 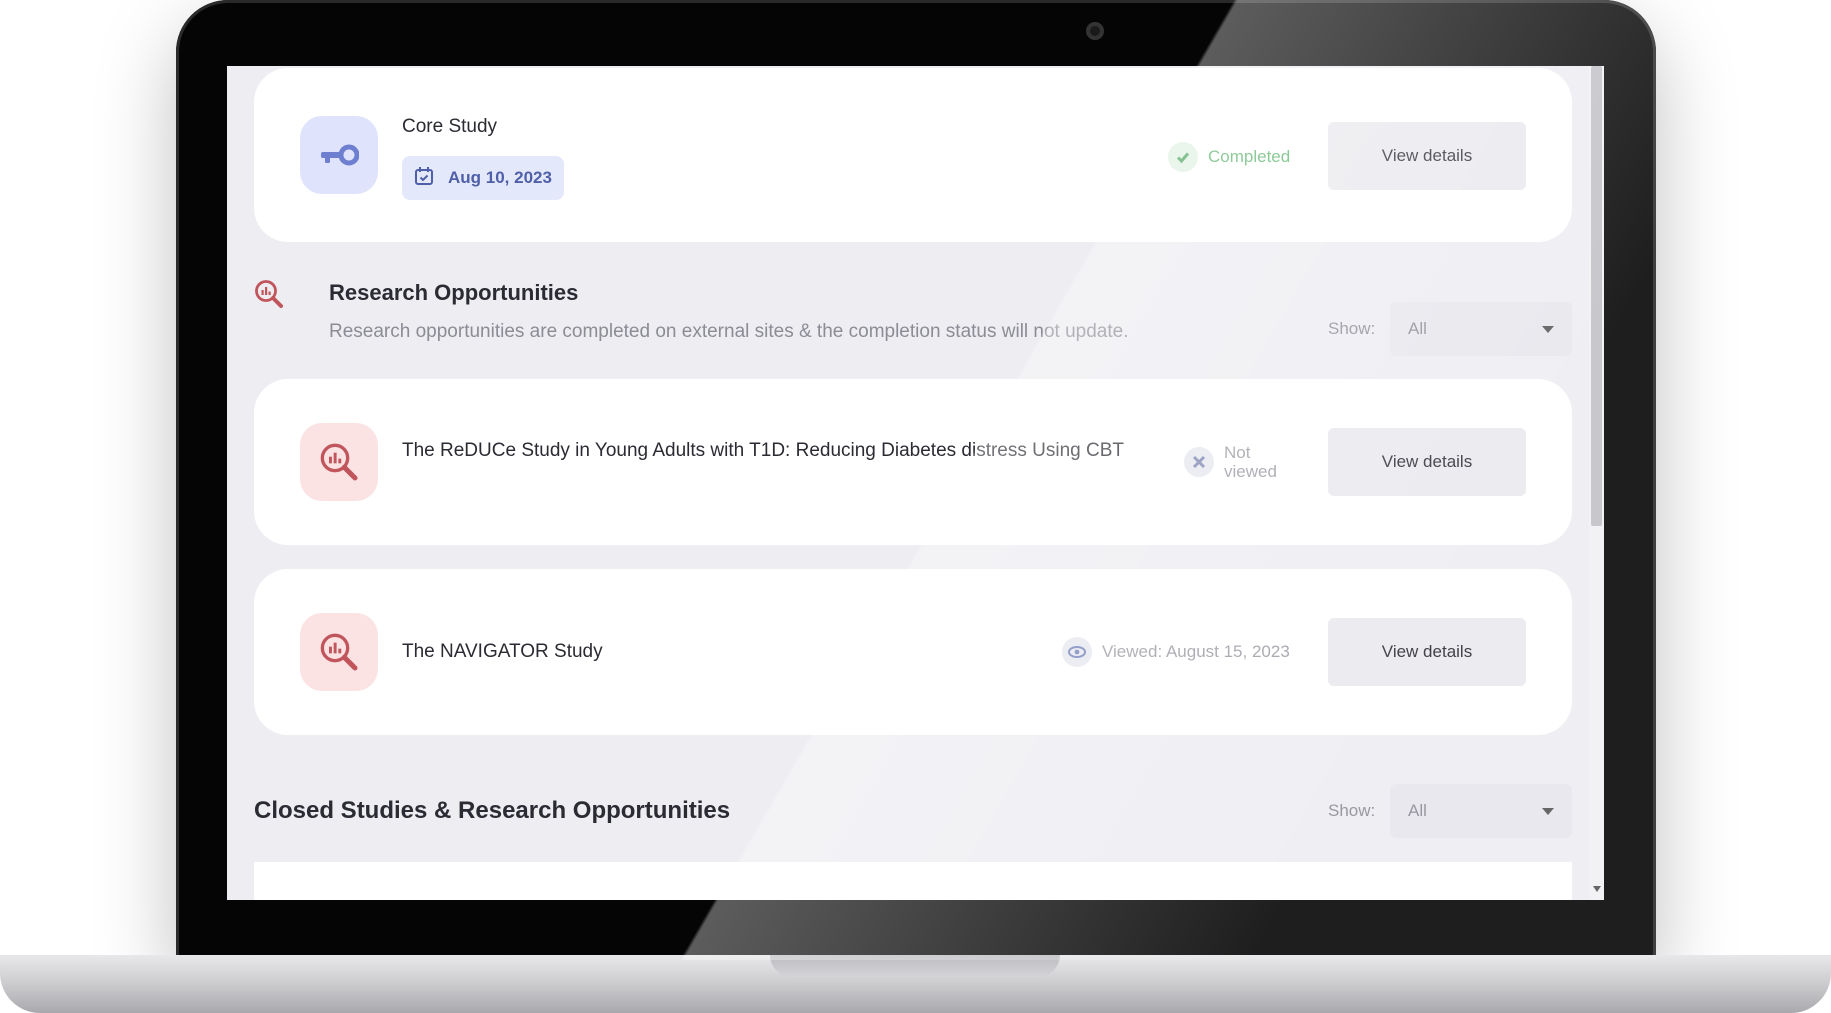 What do you see at coordinates (913, 881) in the screenshot?
I see `closed-study-card` at bounding box center [913, 881].